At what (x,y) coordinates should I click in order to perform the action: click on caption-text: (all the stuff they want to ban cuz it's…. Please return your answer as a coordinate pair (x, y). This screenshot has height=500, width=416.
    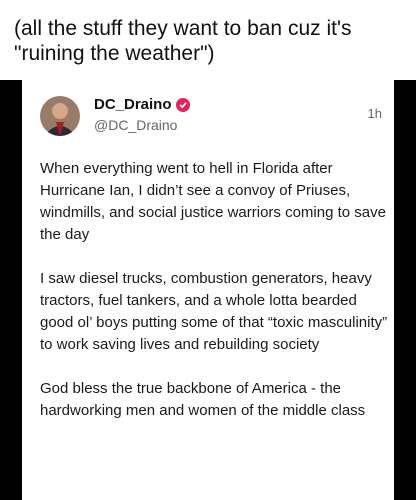
    Looking at the image, I should click on (183, 41).